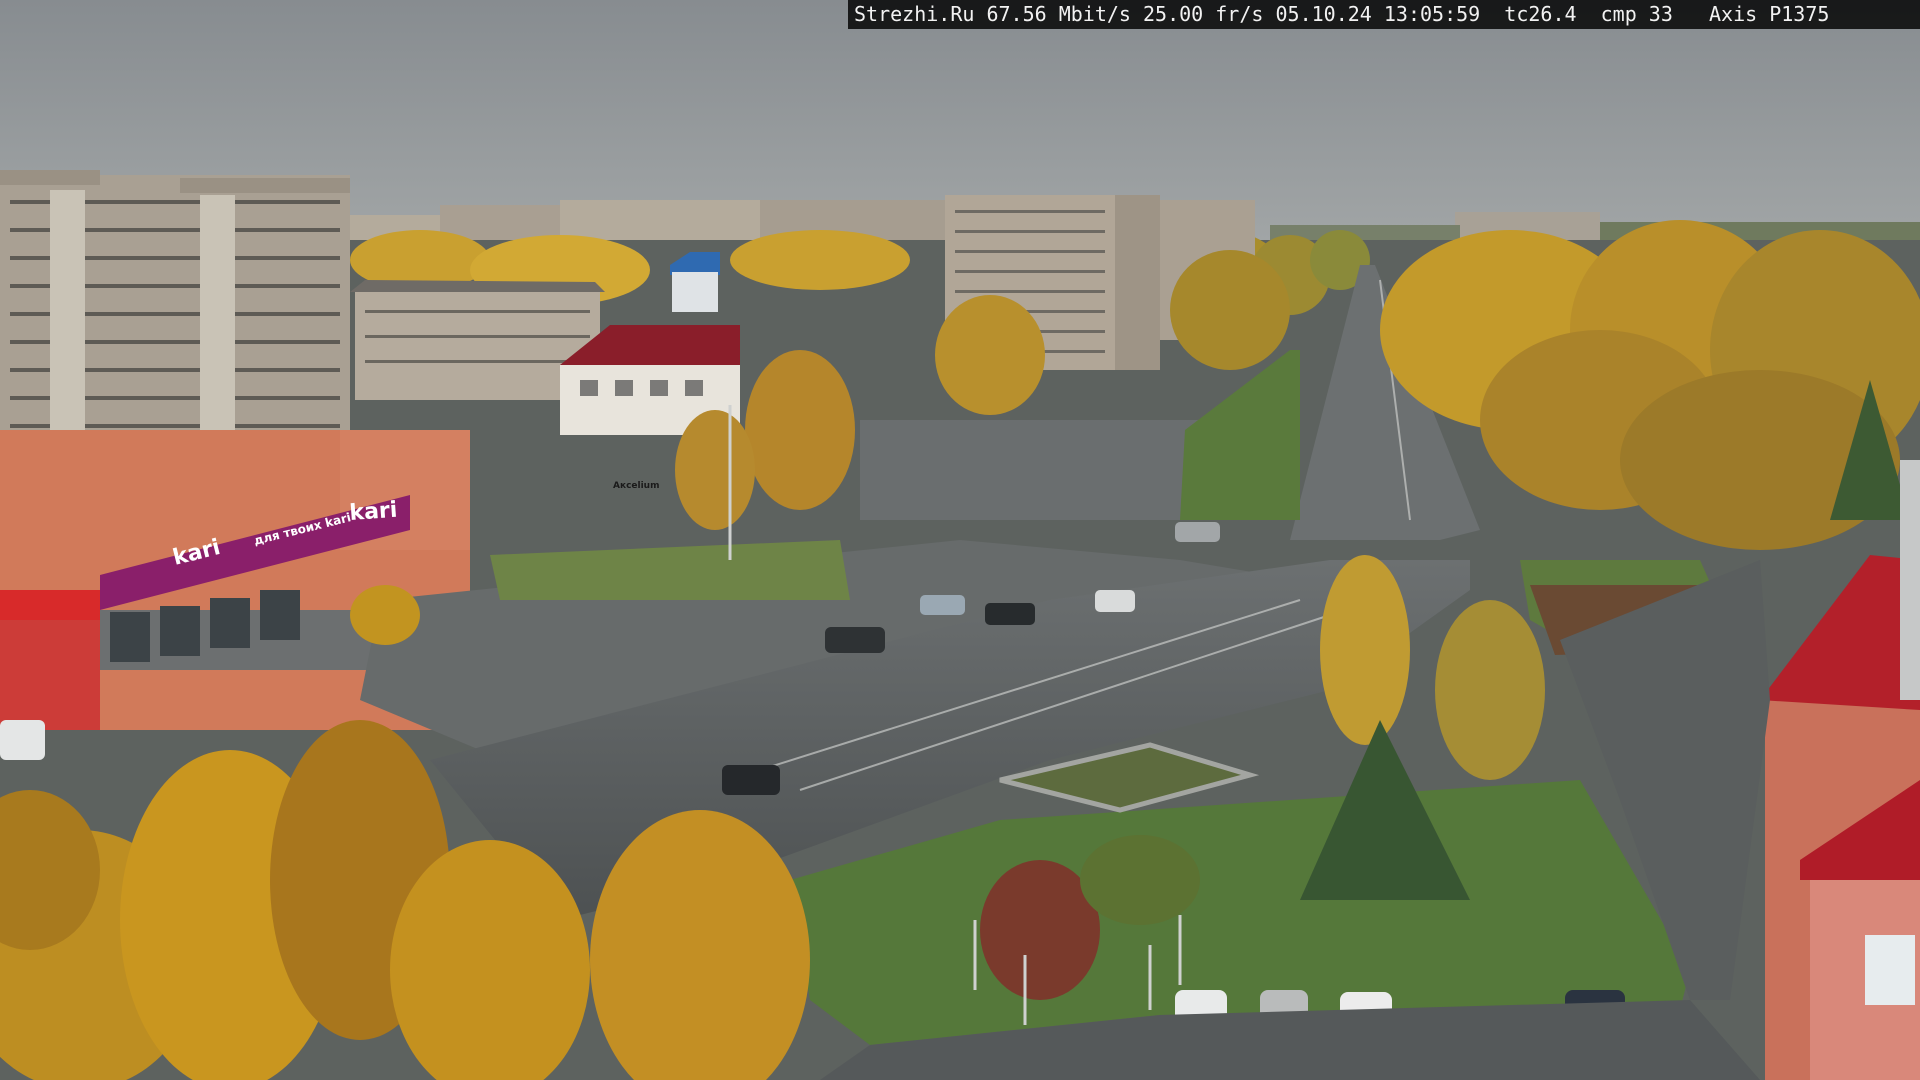 The height and width of the screenshot is (1080, 1920). I want to click on overlay-date: 05.10.24, so click(1323, 14).